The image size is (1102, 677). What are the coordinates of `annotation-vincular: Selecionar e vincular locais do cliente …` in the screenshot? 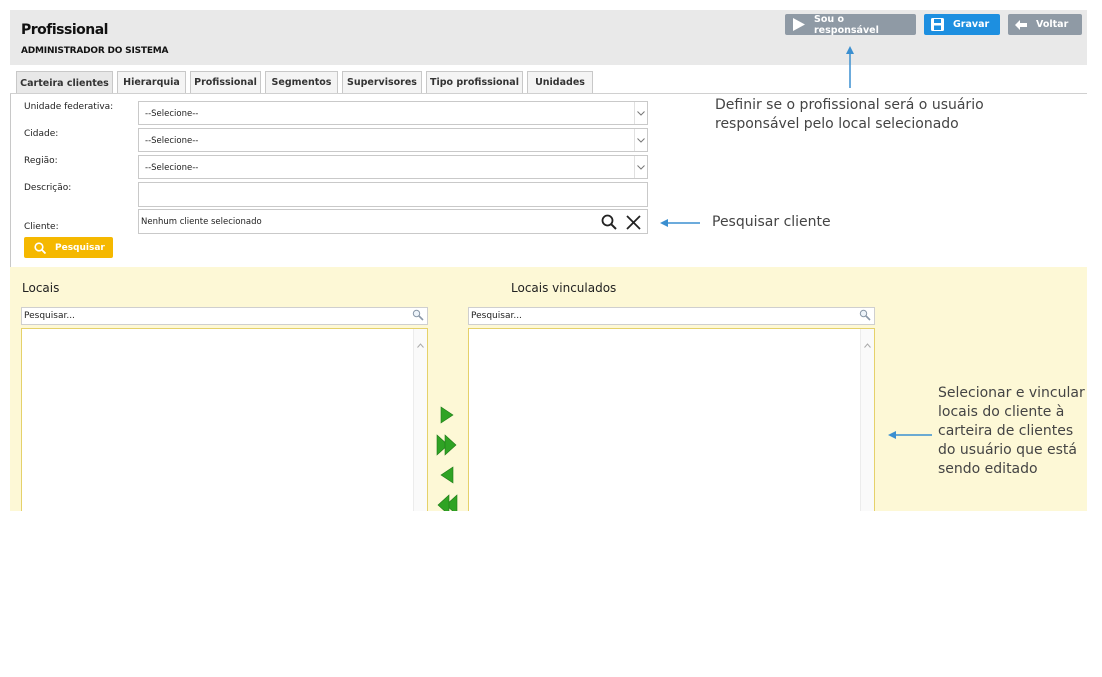 It's located at (1011, 431).